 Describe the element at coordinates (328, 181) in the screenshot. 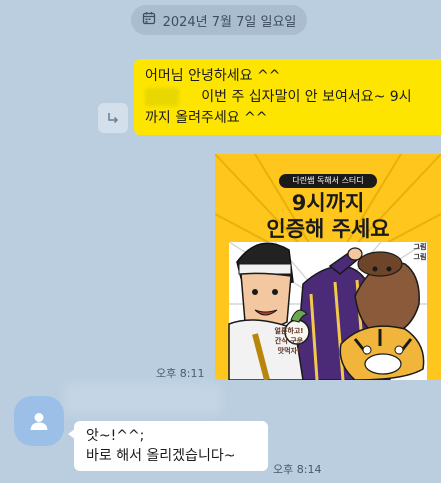

I see `poster-badge: 다린쌤 독해서 스터디` at that location.